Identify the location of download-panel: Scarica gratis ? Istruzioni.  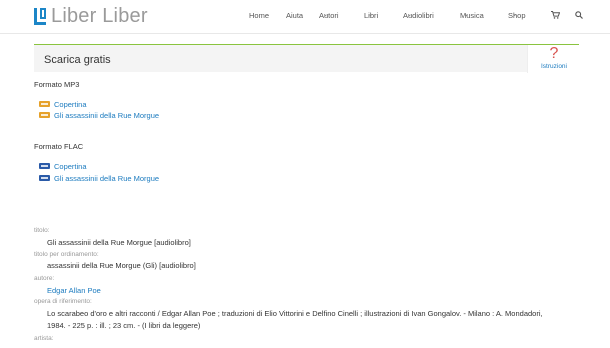
(306, 58).